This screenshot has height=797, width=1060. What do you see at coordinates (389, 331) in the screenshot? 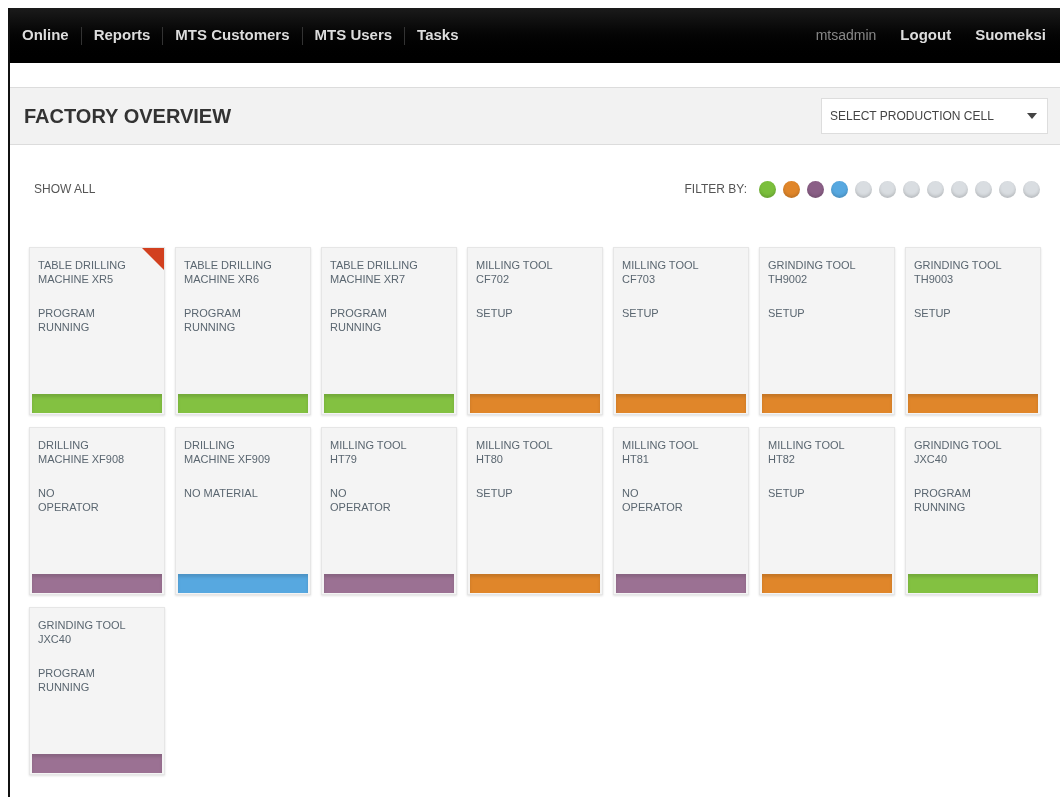
I see `machine-card: TABLE DRILLING MACHINE XR7 PROGRAM RUNNING` at bounding box center [389, 331].